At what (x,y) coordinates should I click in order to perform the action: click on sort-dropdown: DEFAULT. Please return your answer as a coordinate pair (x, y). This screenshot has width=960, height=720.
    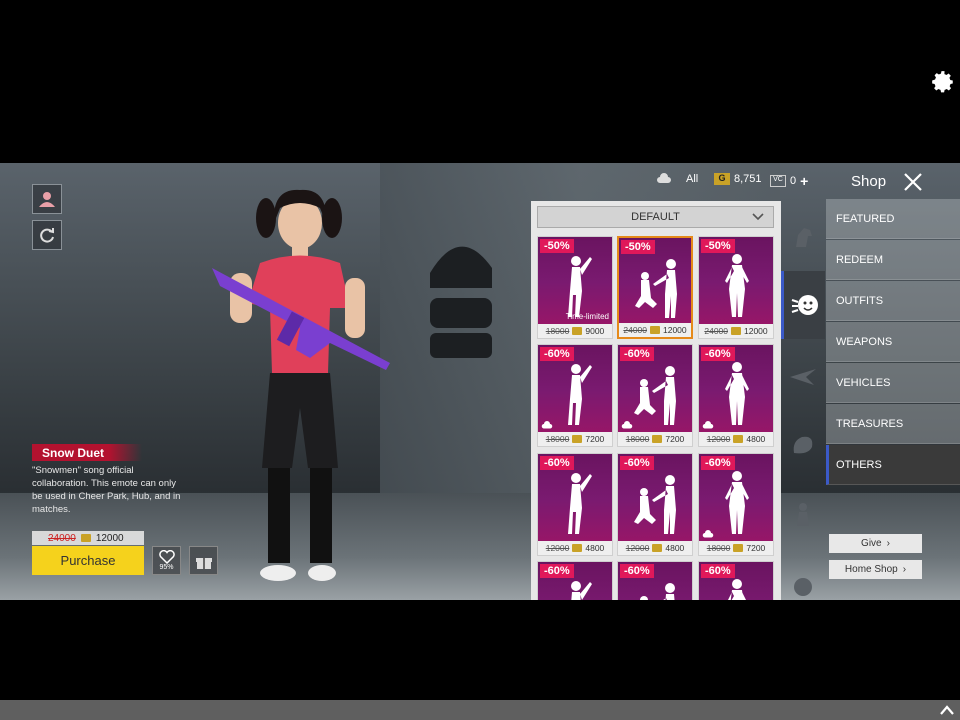
    Looking at the image, I should click on (655, 217).